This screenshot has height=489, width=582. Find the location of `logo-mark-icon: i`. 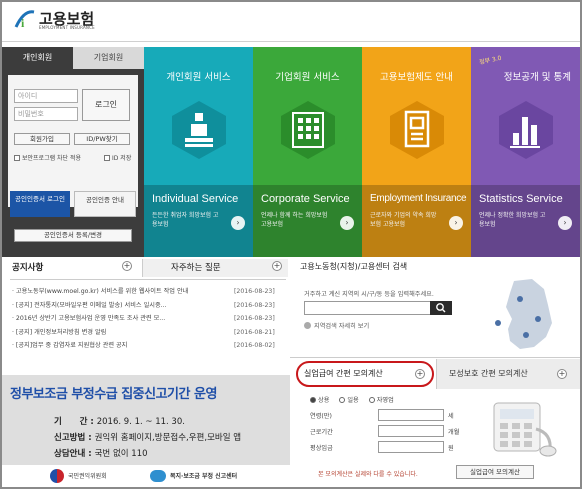

logo-mark-icon: i is located at coordinates (25, 19).